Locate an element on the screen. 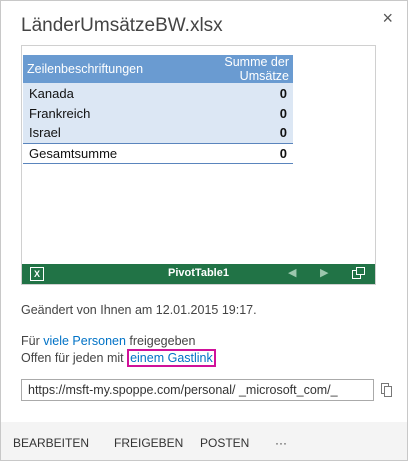 This screenshot has width=408, height=461. pivot-row: Kanada 0 is located at coordinates (158, 93).